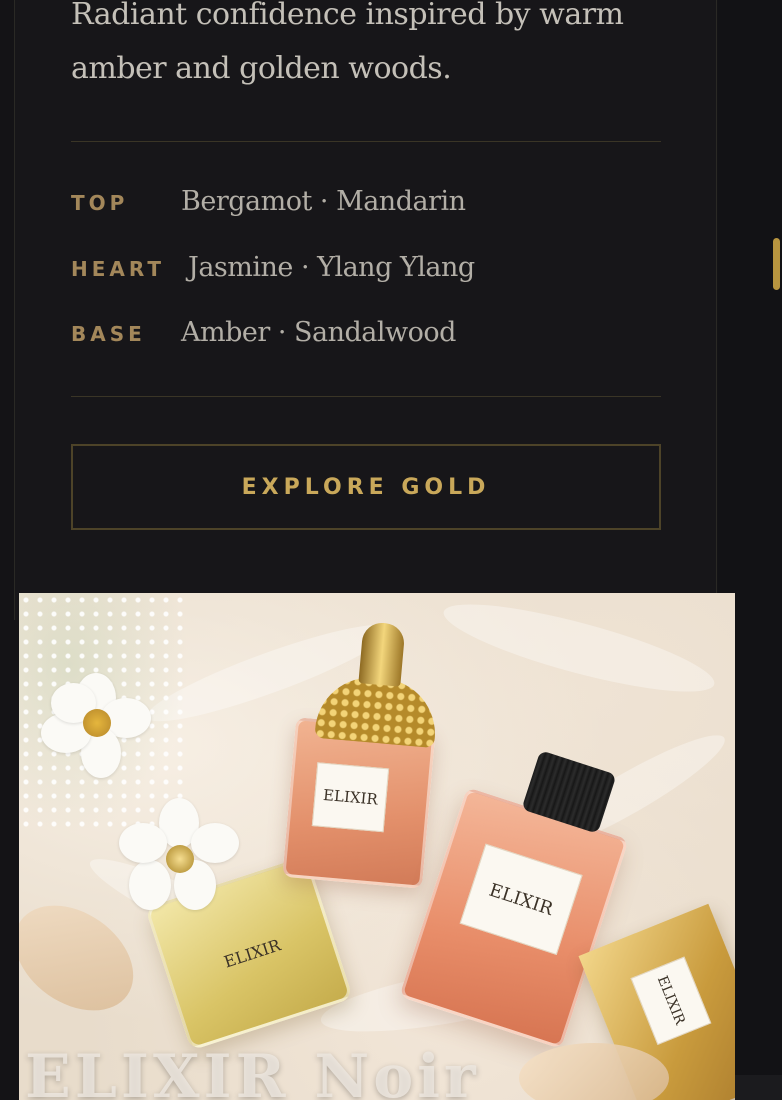 This screenshot has height=1100, width=782. I want to click on page-footer-edge, so click(758, 1087).